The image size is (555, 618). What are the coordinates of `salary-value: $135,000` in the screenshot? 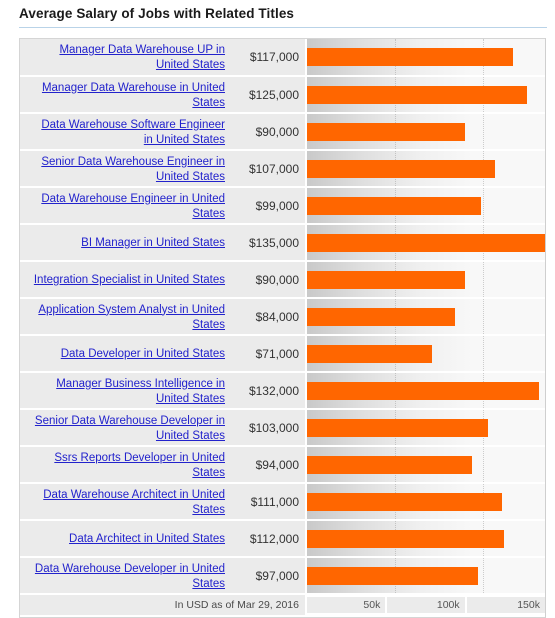 It's located at (268, 243).